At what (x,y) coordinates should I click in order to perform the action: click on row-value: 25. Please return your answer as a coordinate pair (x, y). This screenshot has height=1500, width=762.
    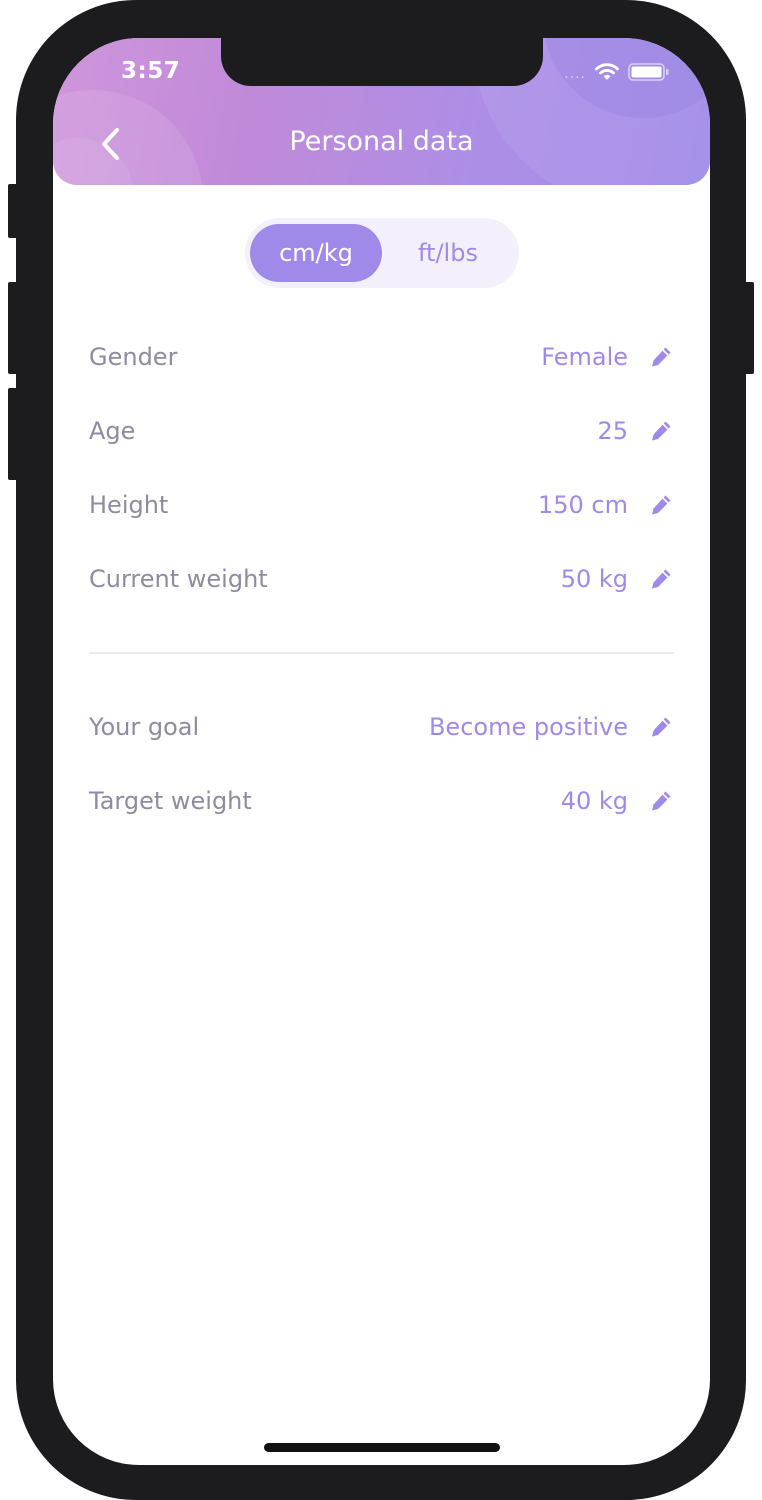
    Looking at the image, I should click on (612, 431).